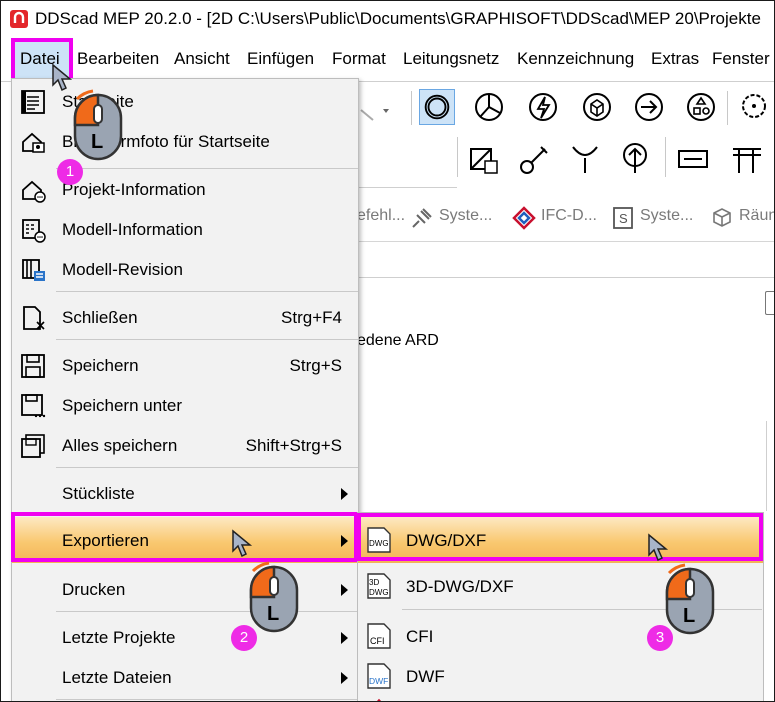  I want to click on menu-item-label: Exportieren, so click(105, 540).